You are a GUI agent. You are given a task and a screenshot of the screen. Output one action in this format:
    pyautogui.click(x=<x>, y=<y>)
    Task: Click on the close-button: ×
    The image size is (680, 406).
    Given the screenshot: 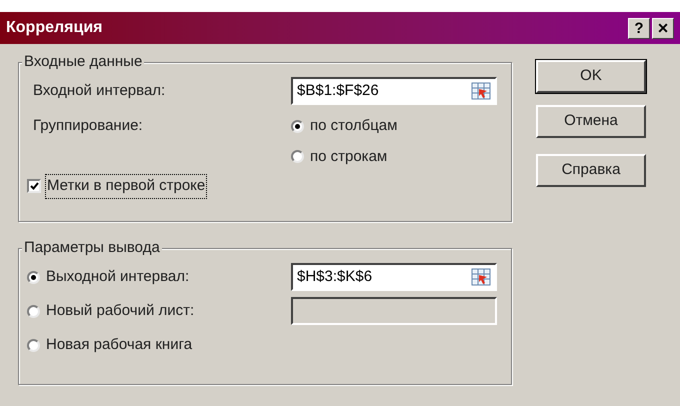 What is the action you would take?
    pyautogui.click(x=663, y=28)
    